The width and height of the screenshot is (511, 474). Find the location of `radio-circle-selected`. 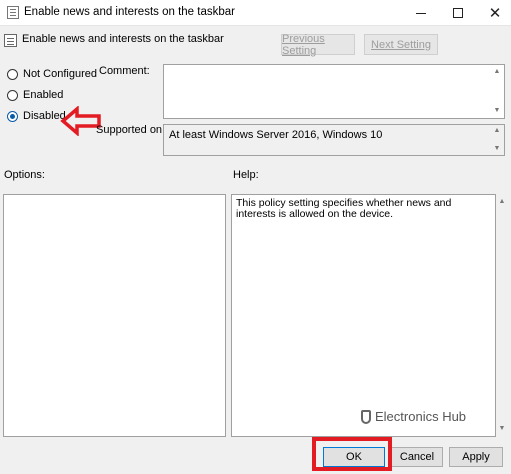

radio-circle-selected is located at coordinates (12, 116).